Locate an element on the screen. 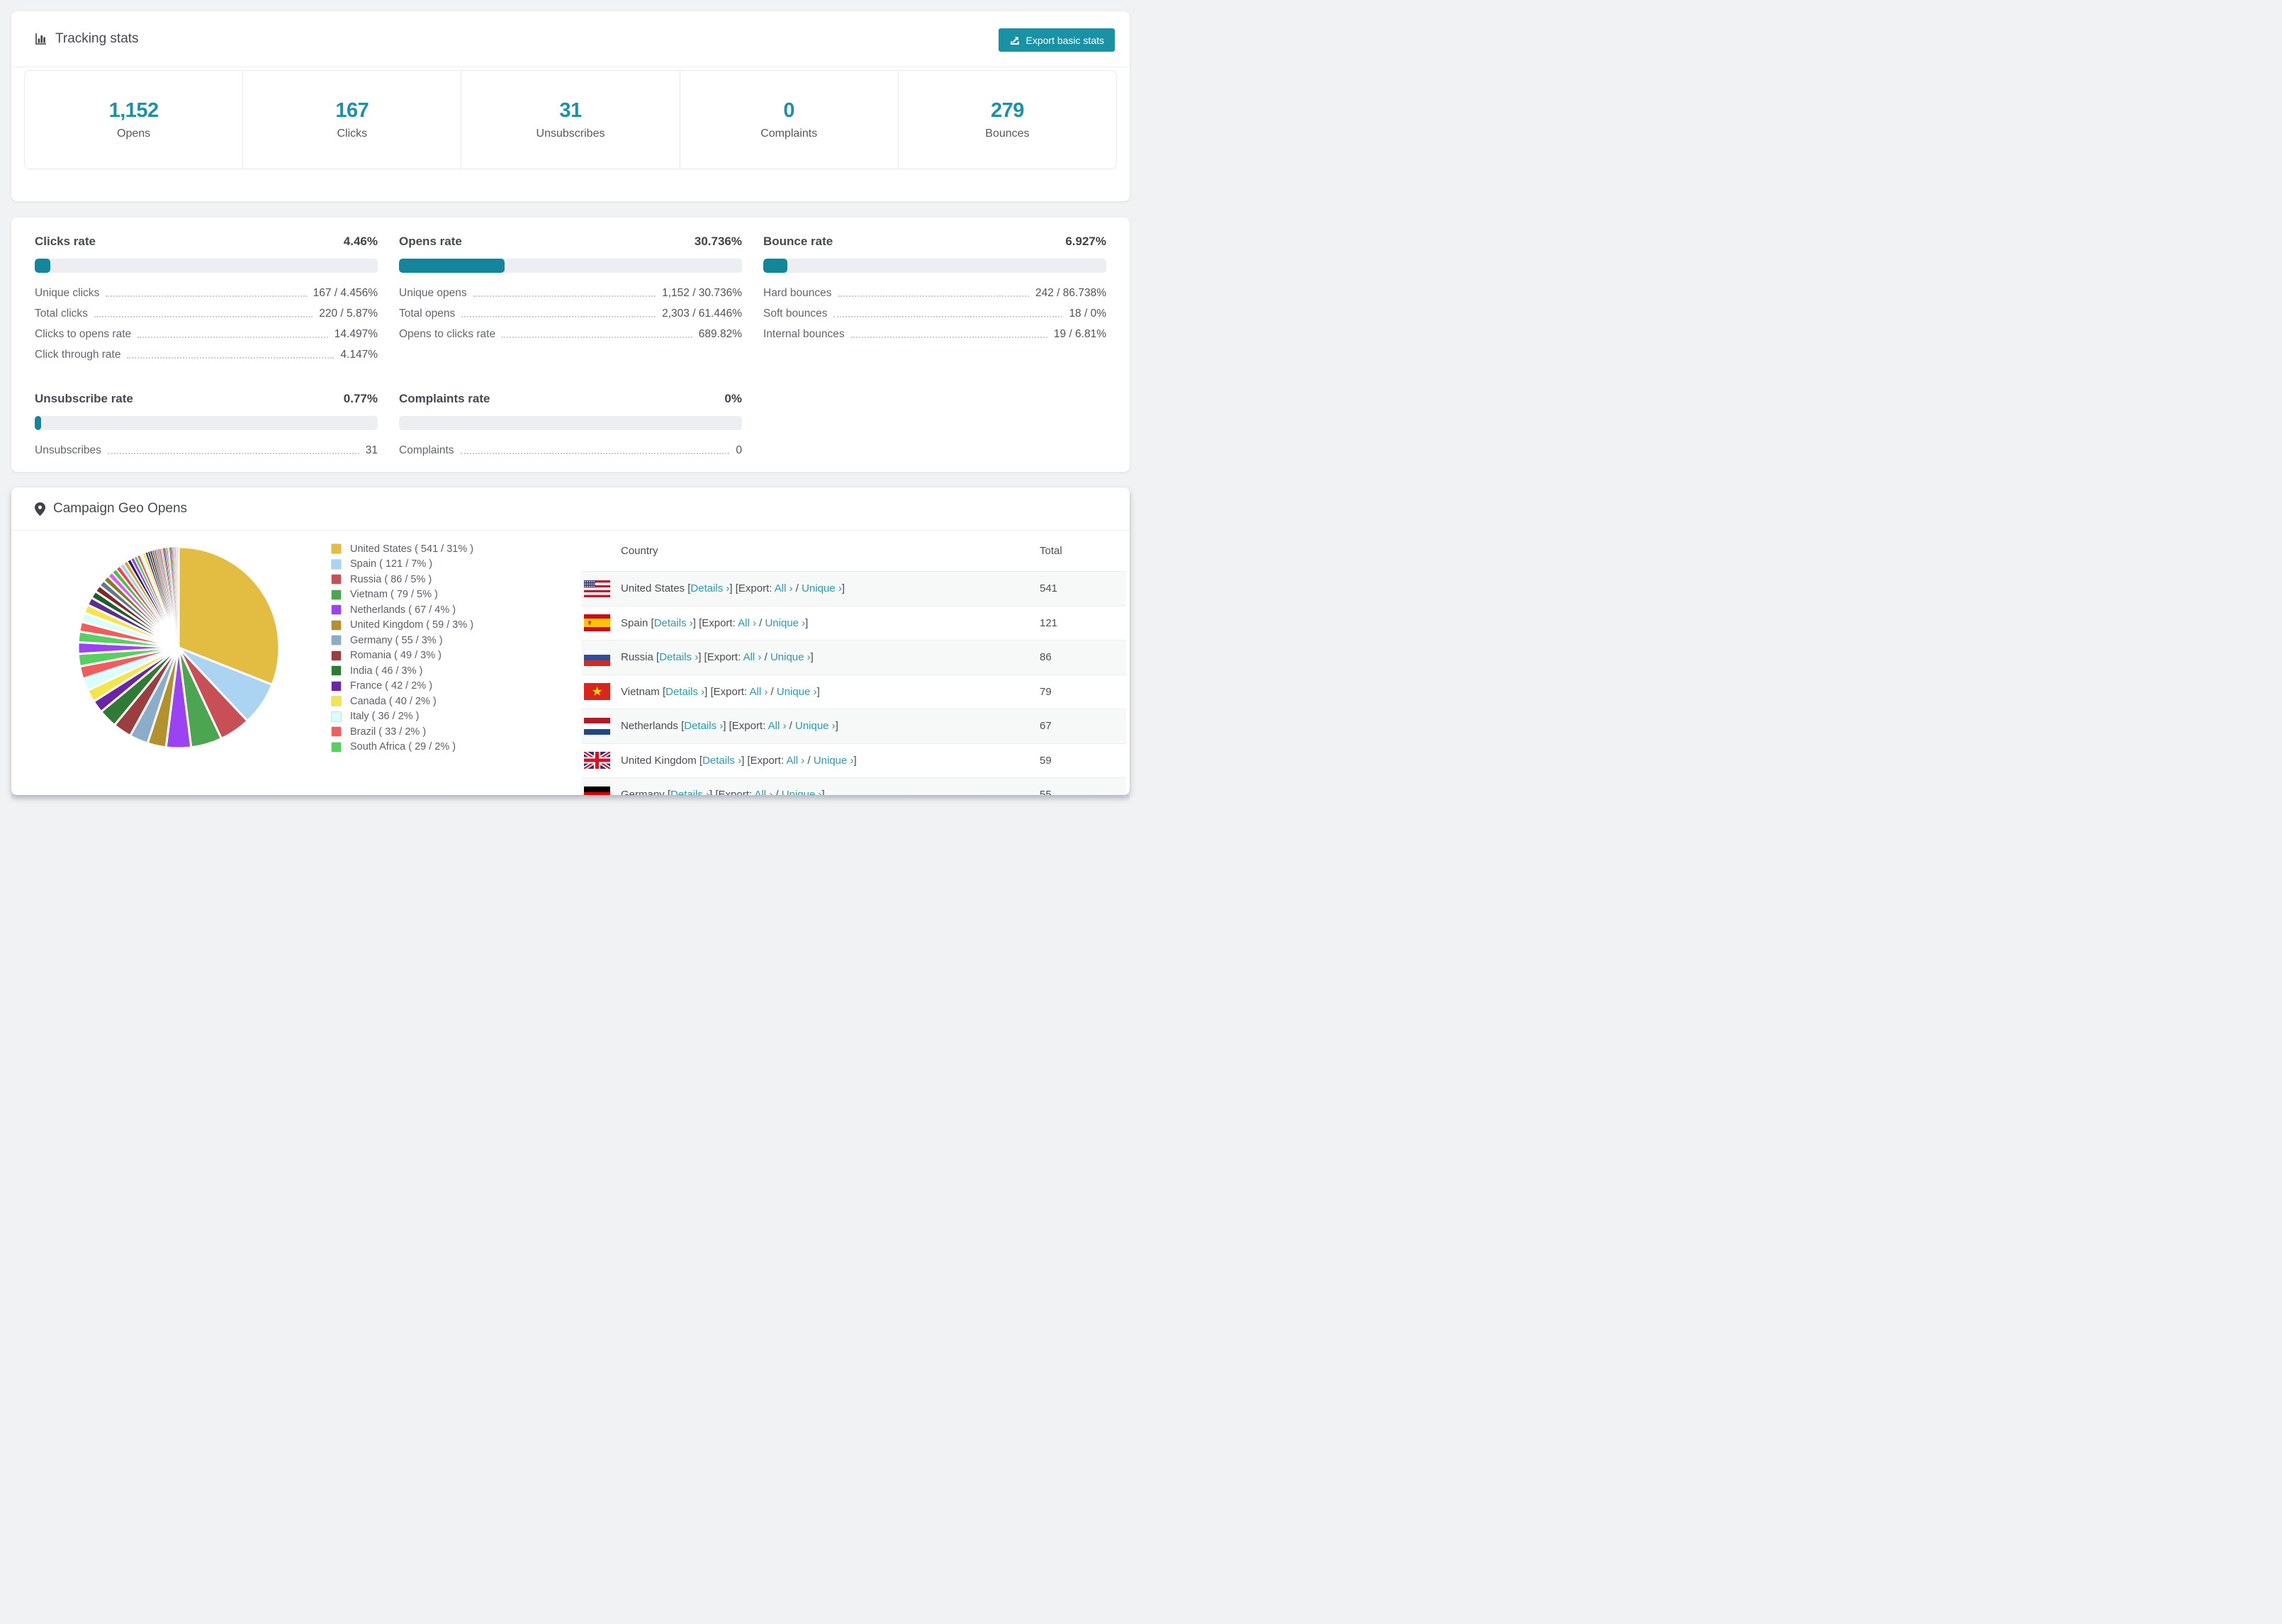 The height and width of the screenshot is (1624, 2282). legend-item: France ( 42 / 2% ) is located at coordinates (402, 686).